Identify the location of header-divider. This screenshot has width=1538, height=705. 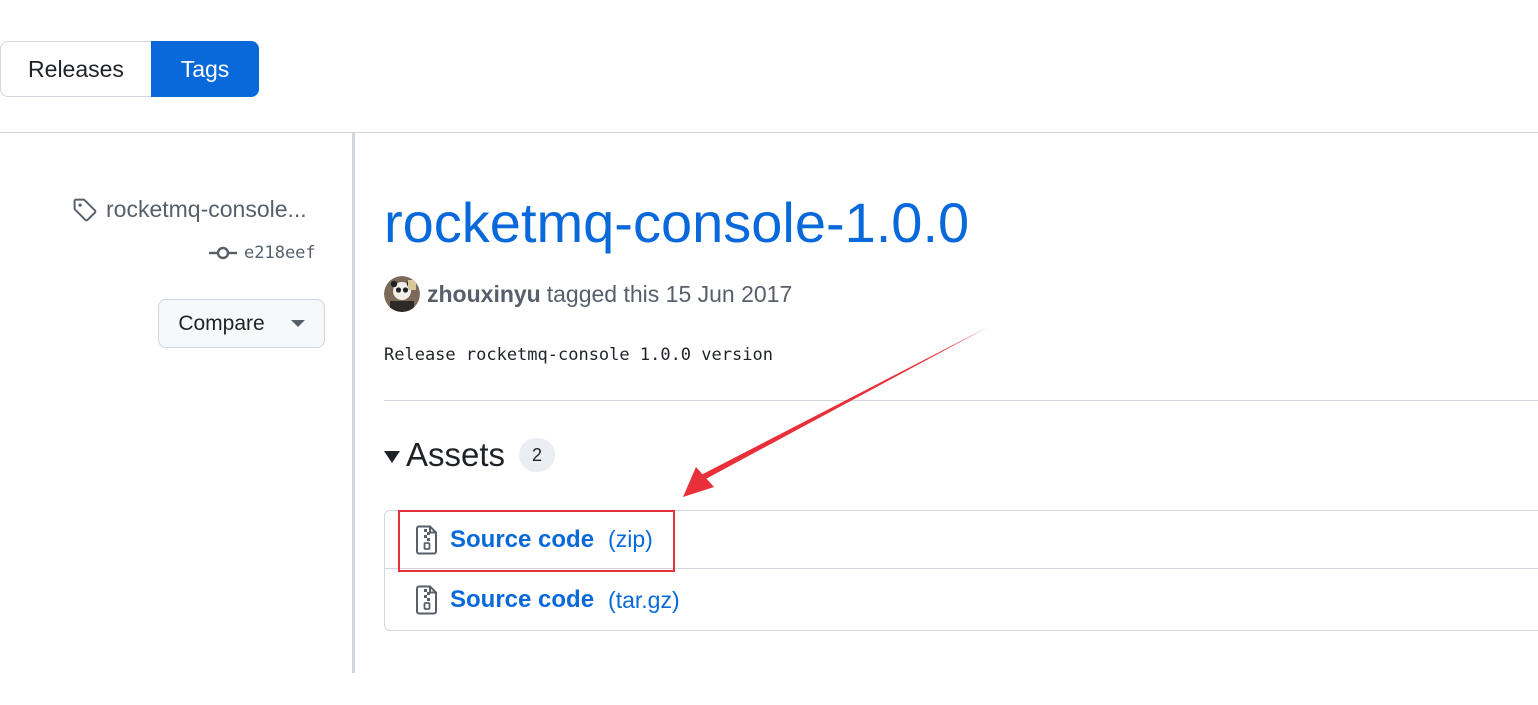
(769, 132).